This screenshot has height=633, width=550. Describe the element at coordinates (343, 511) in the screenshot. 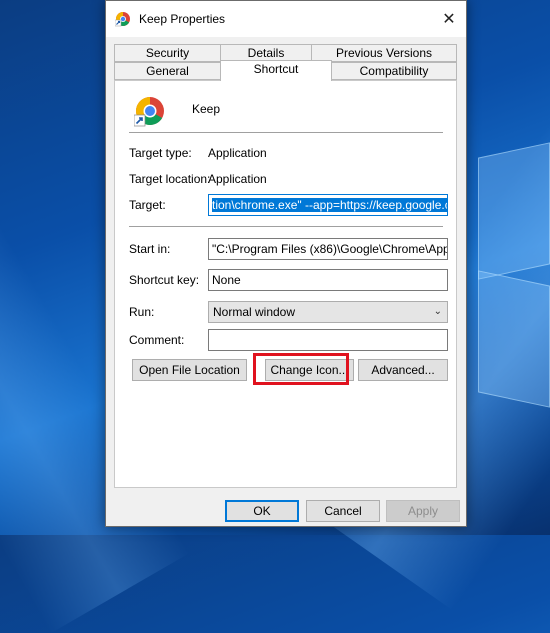

I see `cancel-button: Cancel` at that location.